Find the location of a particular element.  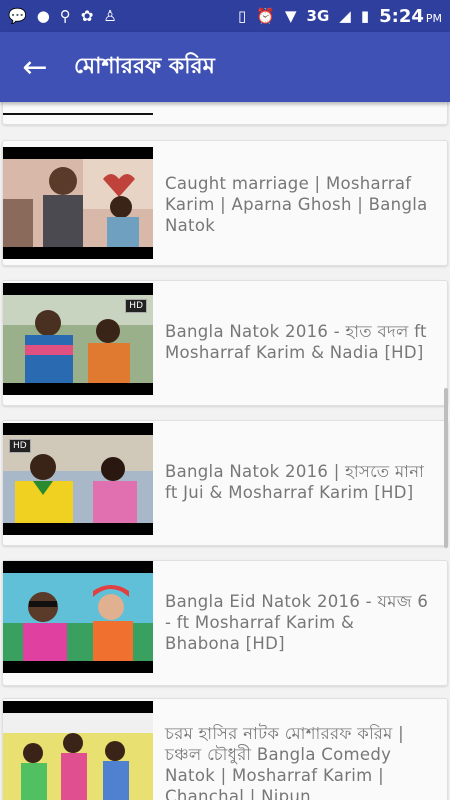

clock-ampm: PM is located at coordinates (433, 18).